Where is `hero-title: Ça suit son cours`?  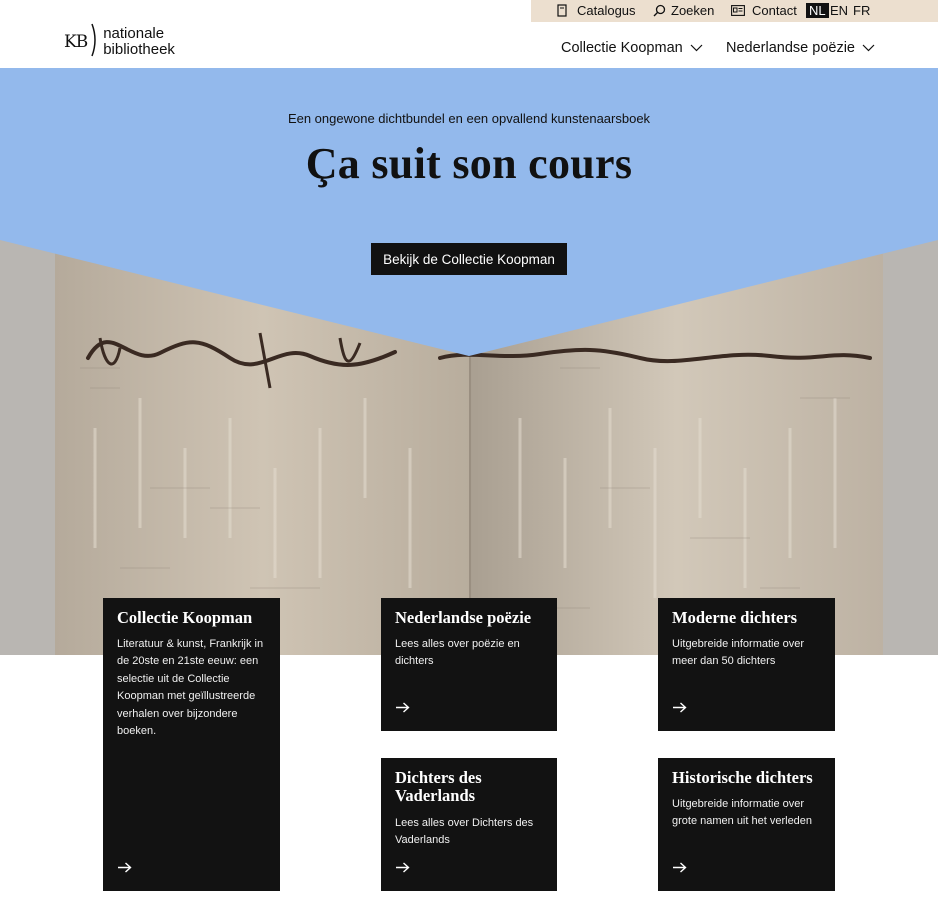
hero-title: Ça suit son cours is located at coordinates (469, 163).